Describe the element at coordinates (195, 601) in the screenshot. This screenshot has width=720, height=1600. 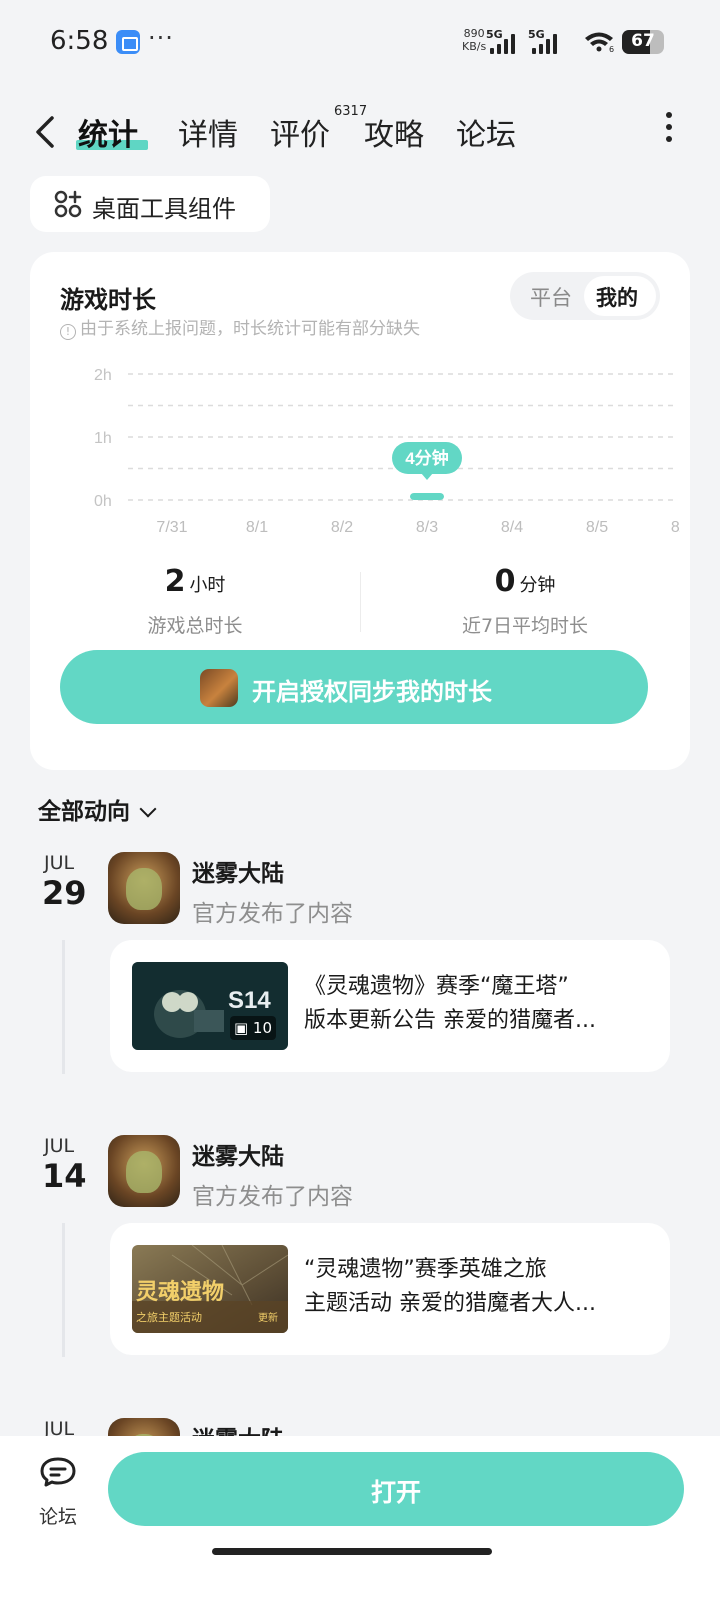
I see `total-playtime-stat: 2 小时 游戏总时长` at that location.